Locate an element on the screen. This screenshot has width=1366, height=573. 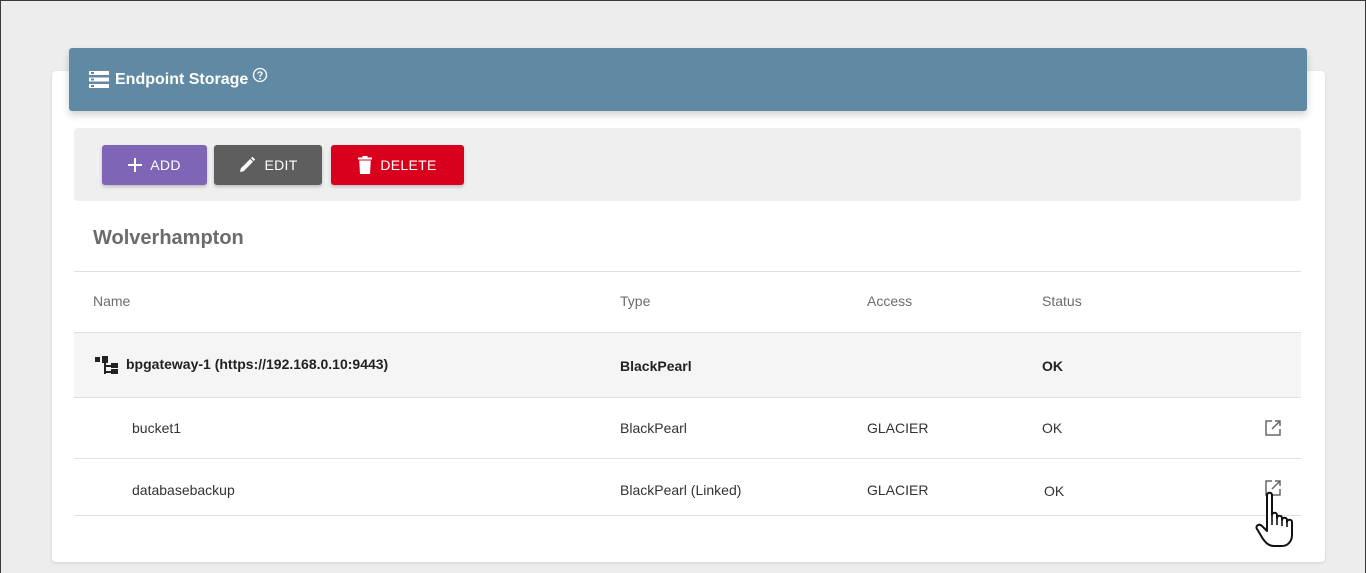
toolbar: ADD EDIT DELETE is located at coordinates (687, 164).